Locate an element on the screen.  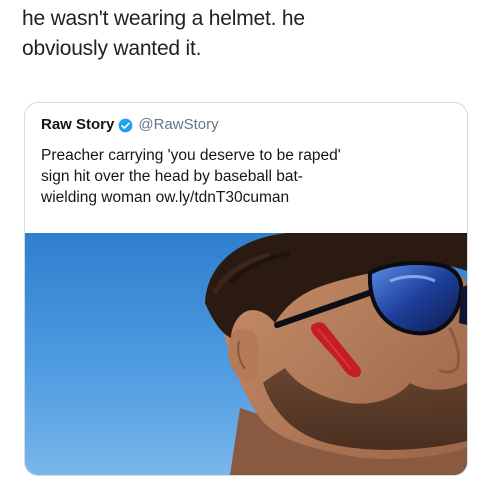
tweet-text-line-3: wielding woman ow.ly/tdnT30cuman is located at coordinates (246, 197).